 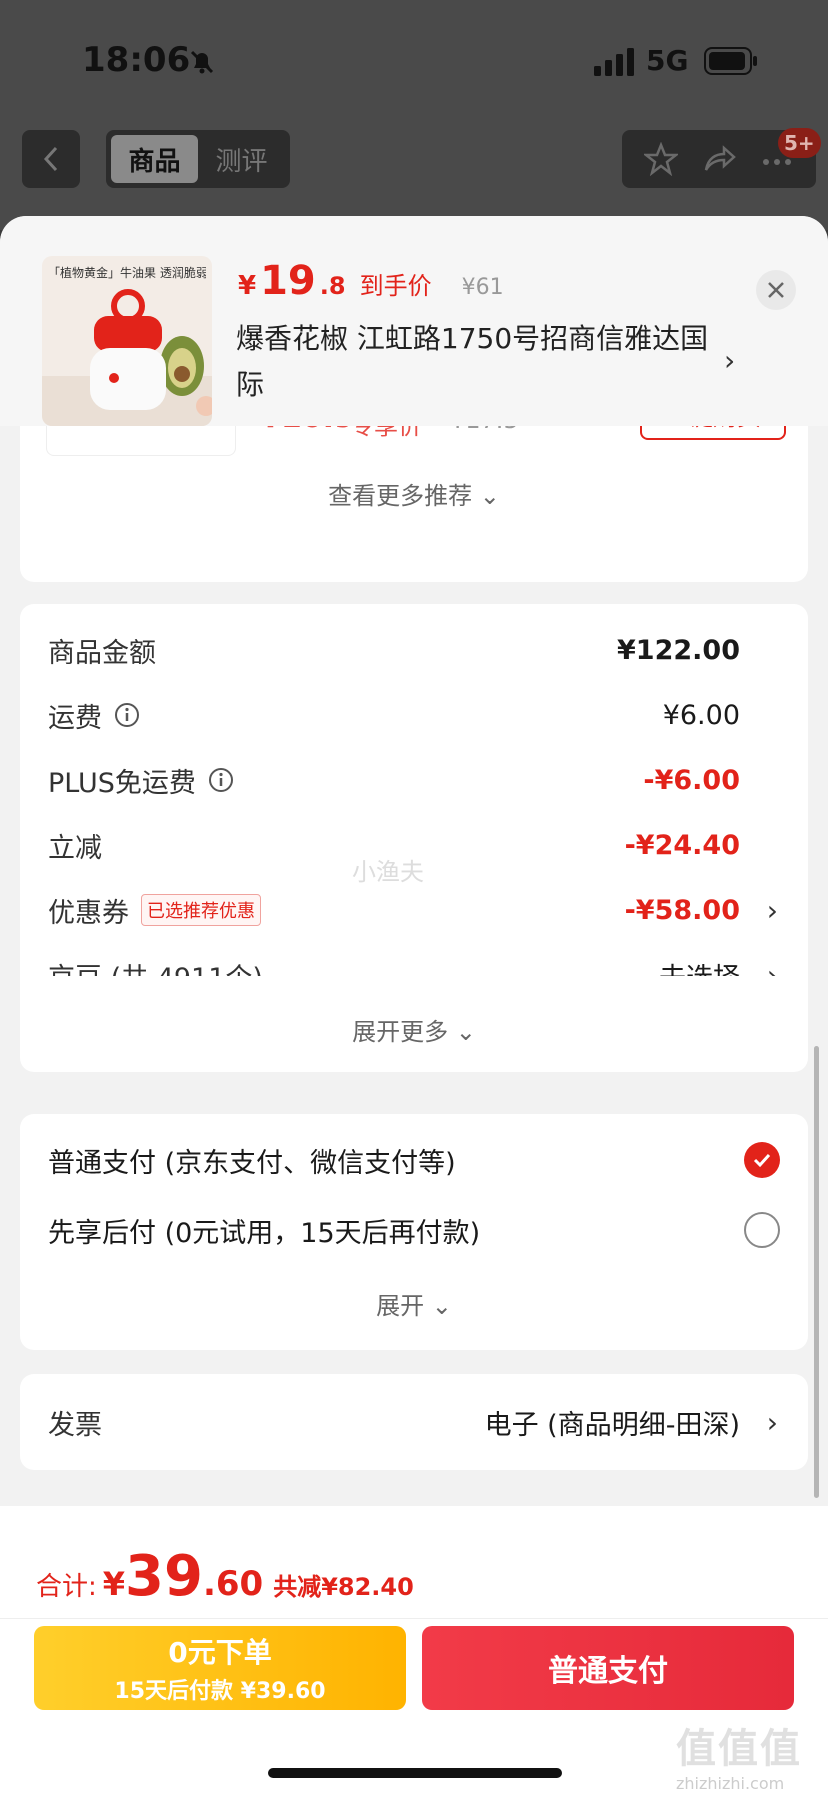 What do you see at coordinates (66, 1587) in the screenshot?
I see `total-label: 合计:` at bounding box center [66, 1587].